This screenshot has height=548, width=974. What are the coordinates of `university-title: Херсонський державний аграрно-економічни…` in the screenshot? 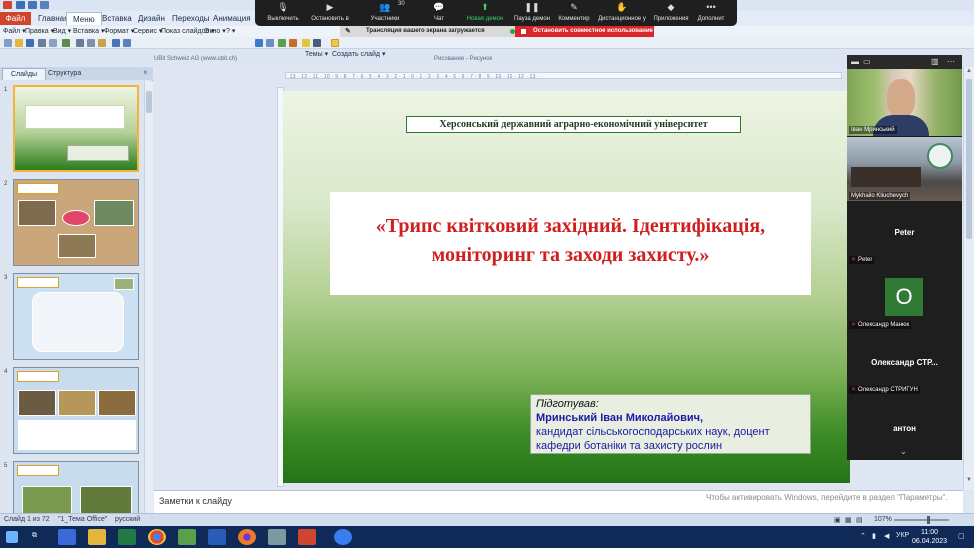 It's located at (573, 124).